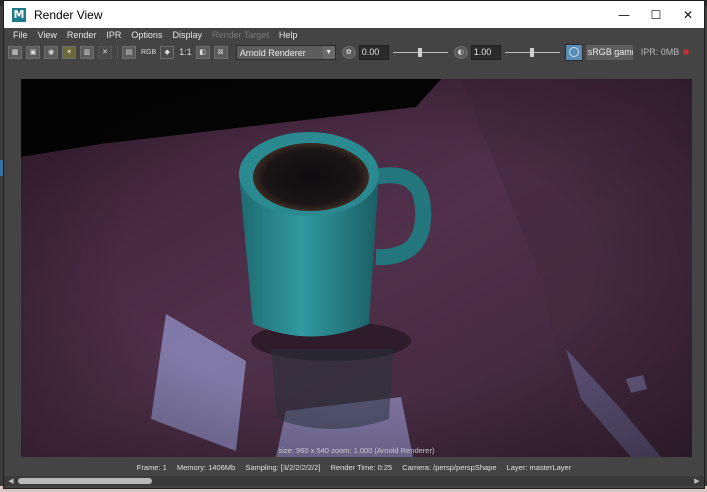 The height and width of the screenshot is (492, 707). What do you see at coordinates (113, 35) in the screenshot?
I see `menu-ipr: IPR` at bounding box center [113, 35].